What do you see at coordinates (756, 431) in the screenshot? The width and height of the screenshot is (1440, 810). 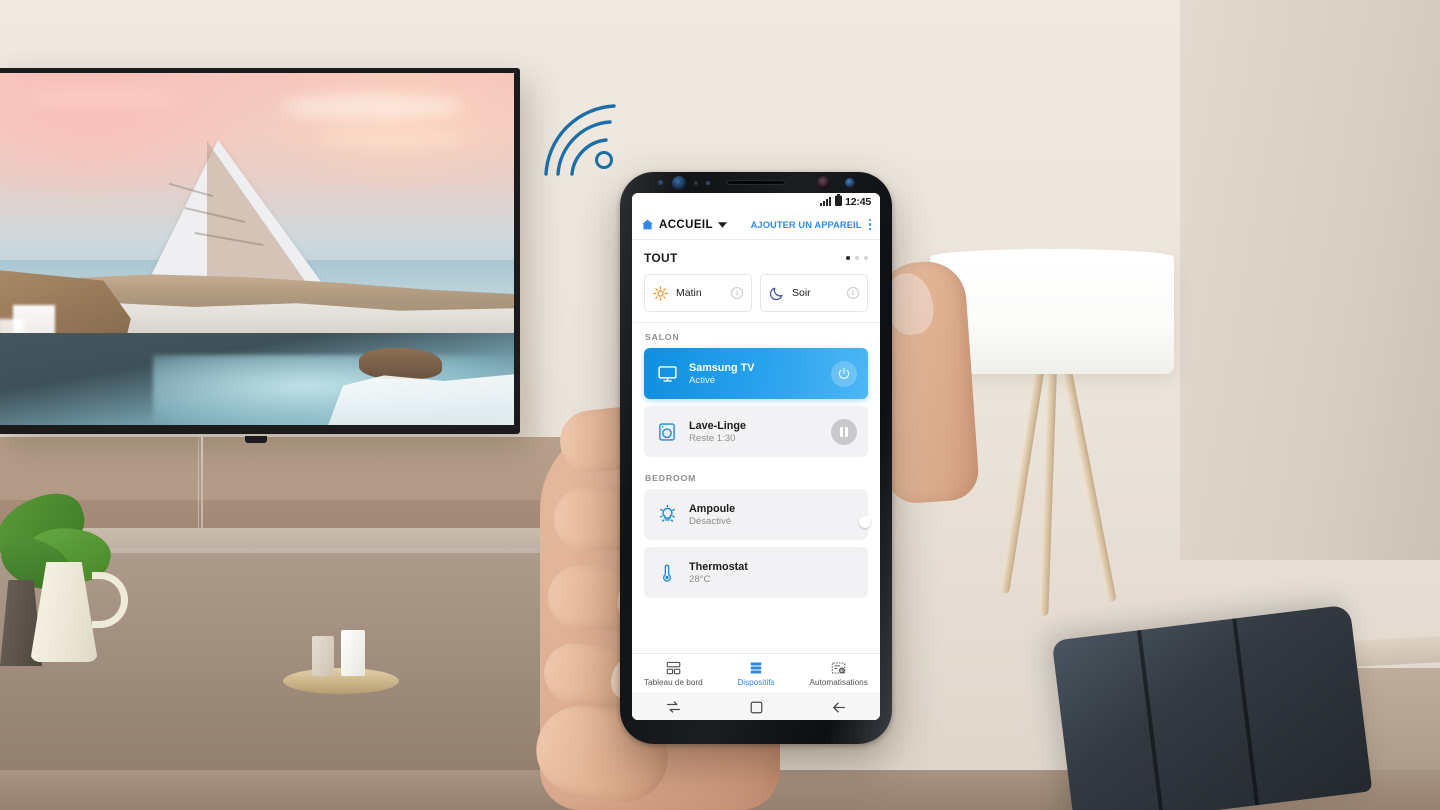 I see `device-card-lave-linge: Lave-Linge Reste 1:30` at bounding box center [756, 431].